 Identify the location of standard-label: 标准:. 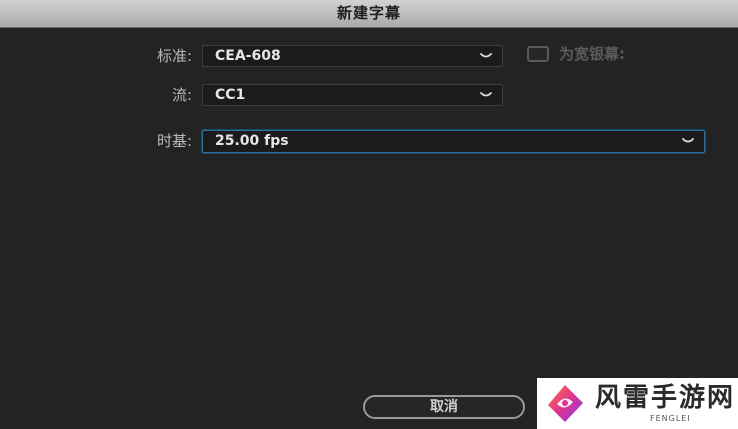
(174, 56).